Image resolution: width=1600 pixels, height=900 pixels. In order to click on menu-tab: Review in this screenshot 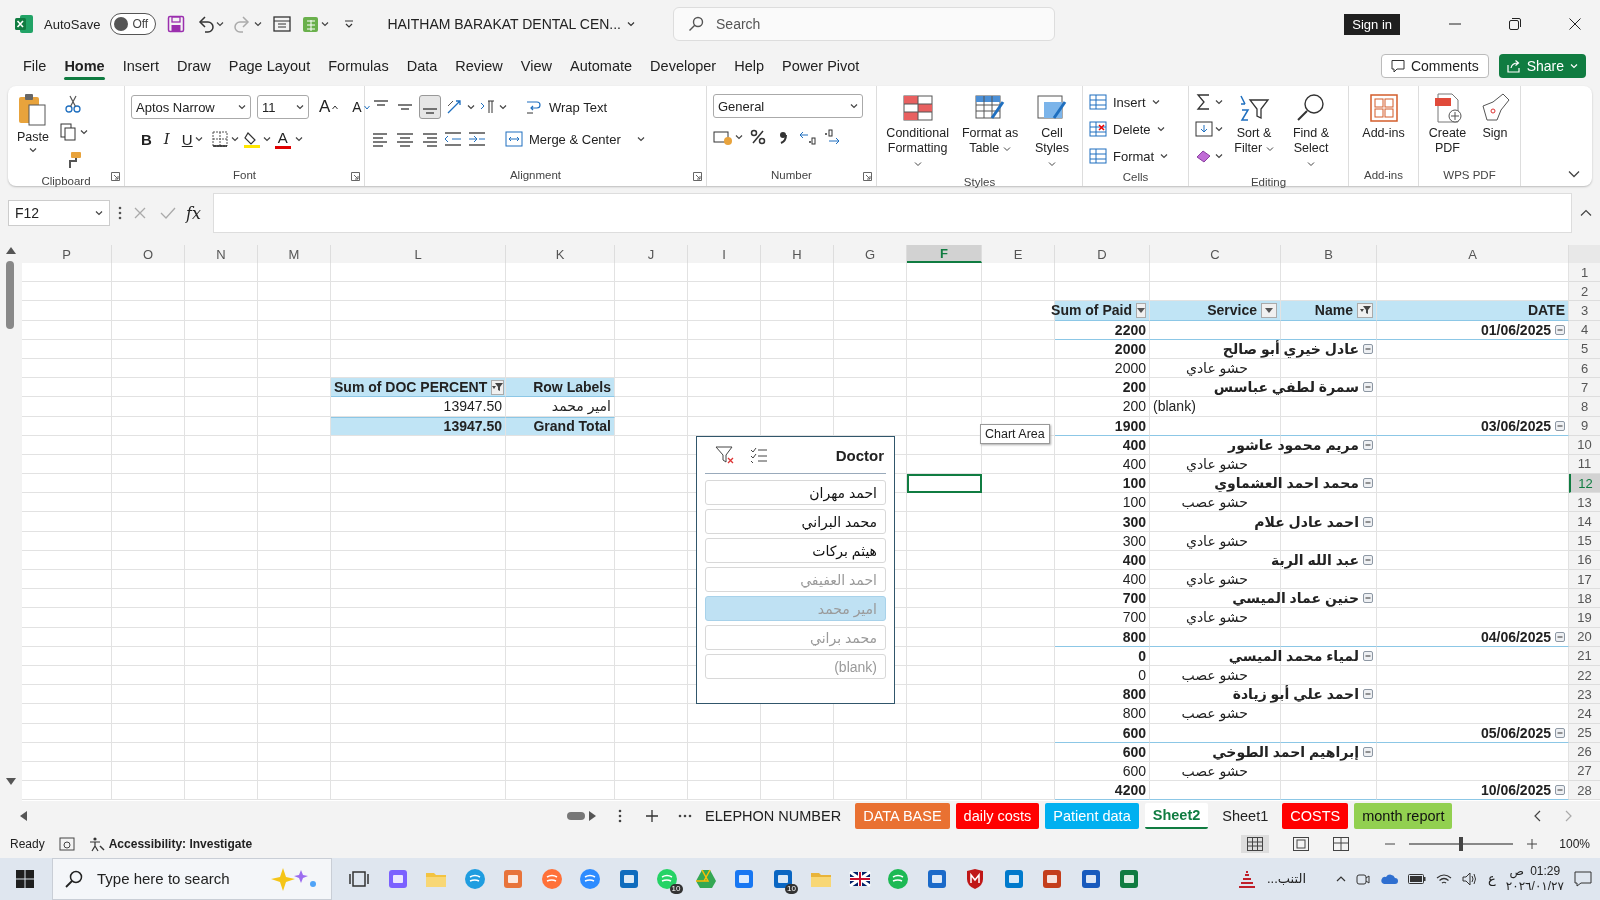, I will do `click(479, 66)`.